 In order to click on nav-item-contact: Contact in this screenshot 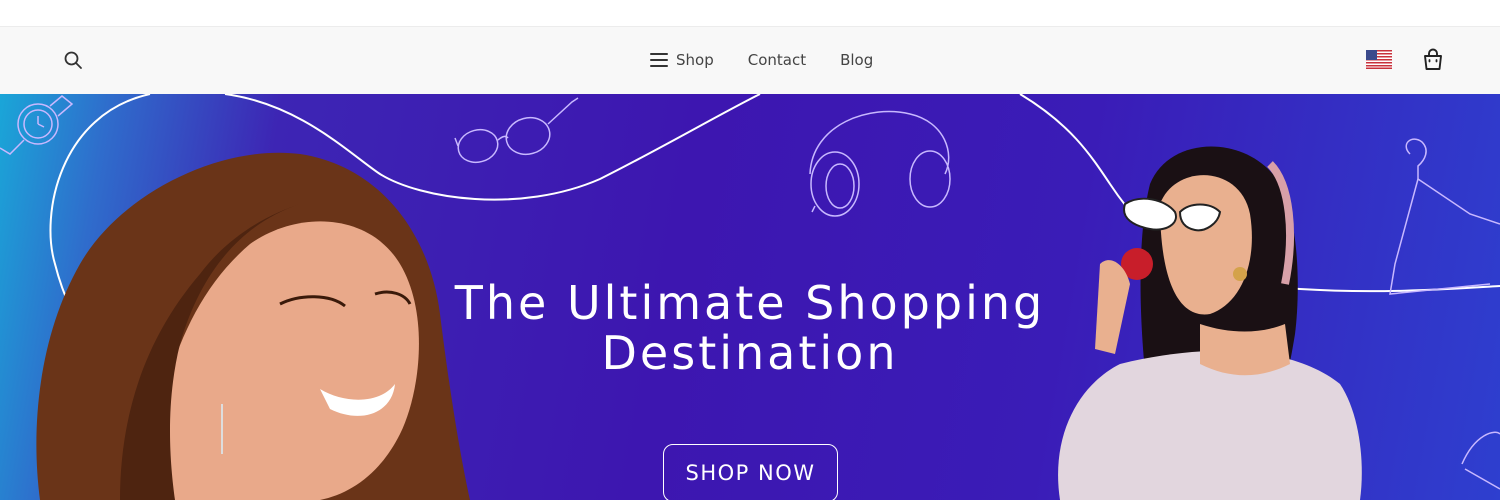, I will do `click(777, 60)`.